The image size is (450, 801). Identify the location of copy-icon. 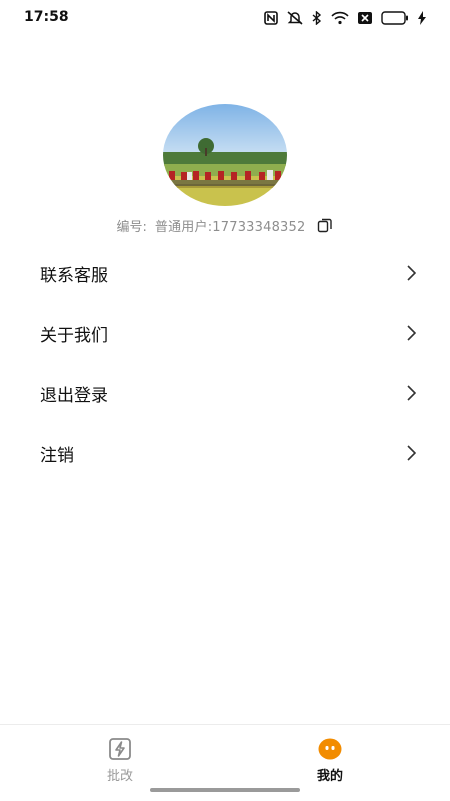
(325, 225).